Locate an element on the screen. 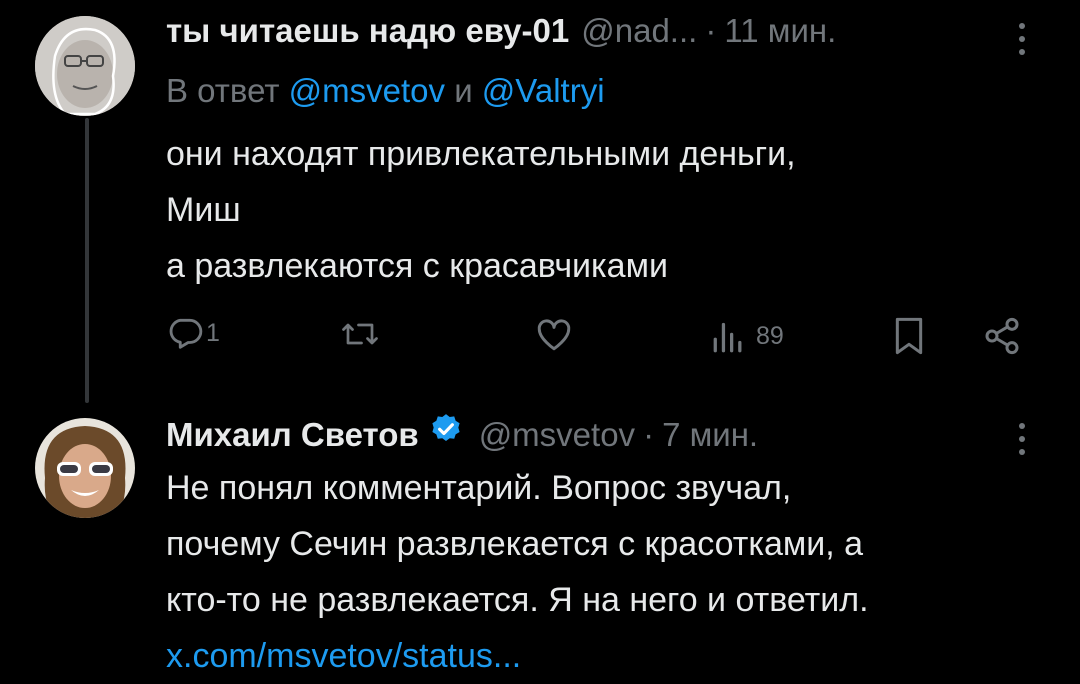 This screenshot has height=684, width=1080. avatar-msvetov is located at coordinates (85, 468).